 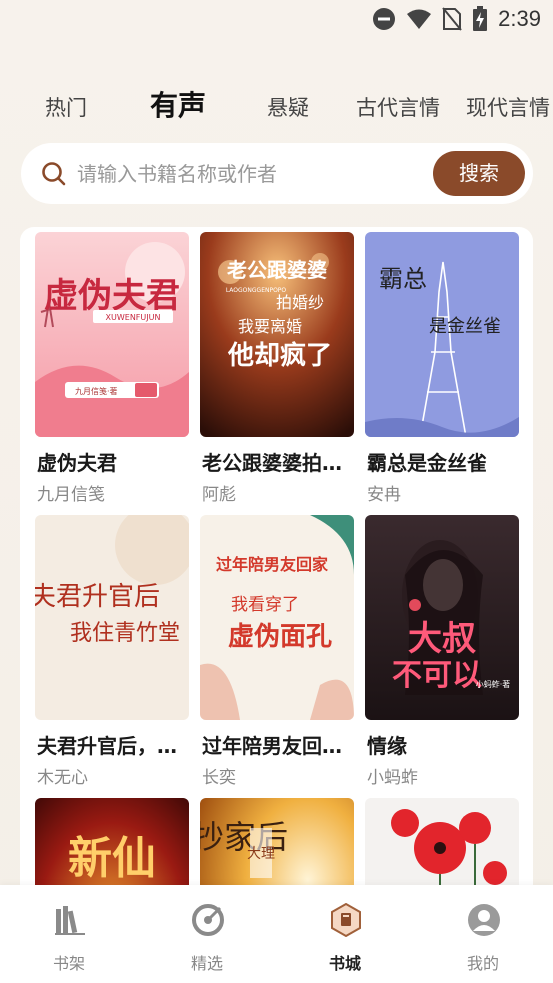 I want to click on book-cover: 霸总 是金丝雀, so click(x=442, y=334).